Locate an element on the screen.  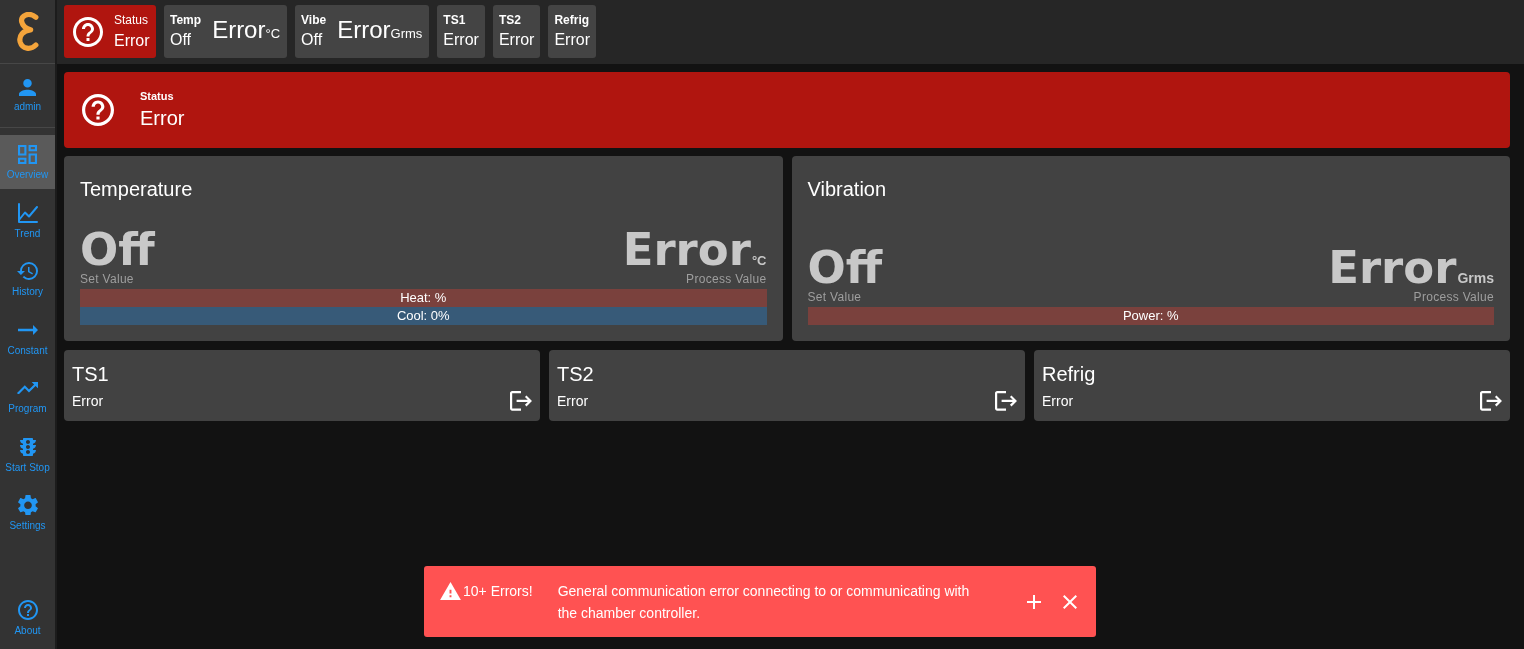
sidebar-item: History is located at coordinates (27, 279).